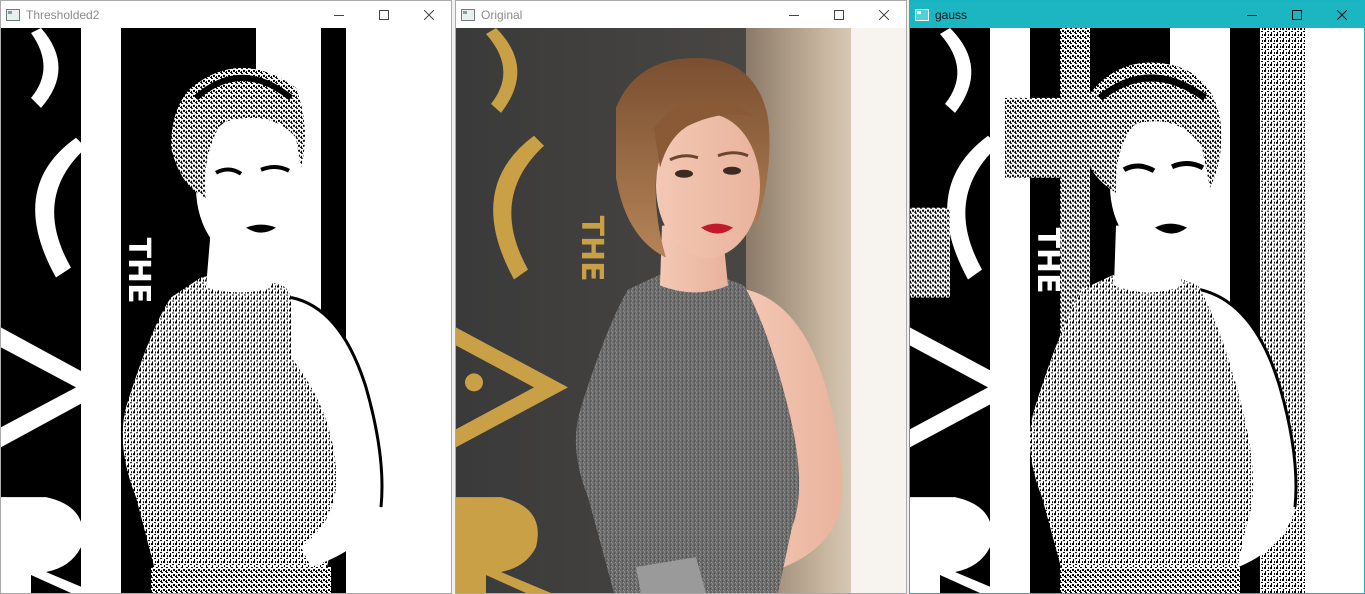  I want to click on titlebar: Original, so click(681, 14).